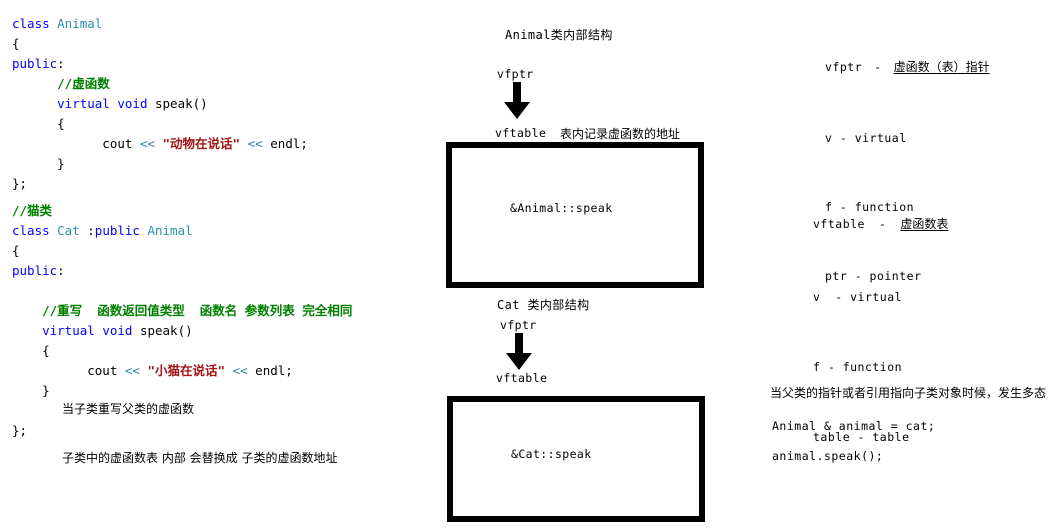 The image size is (1060, 532). I want to click on cat-code-line: //重写 函数返回值类型 函数名 参数列表 完全相同, so click(182, 311).